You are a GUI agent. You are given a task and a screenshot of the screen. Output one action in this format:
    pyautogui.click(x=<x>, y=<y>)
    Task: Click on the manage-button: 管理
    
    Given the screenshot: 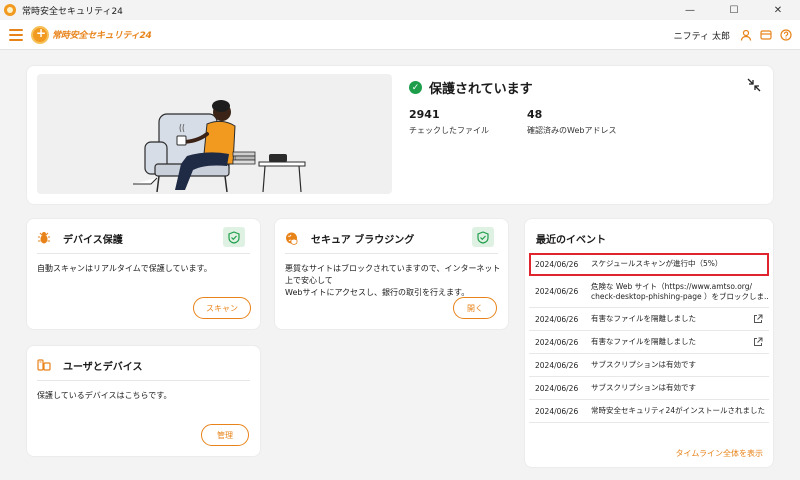 What is the action you would take?
    pyautogui.click(x=225, y=435)
    